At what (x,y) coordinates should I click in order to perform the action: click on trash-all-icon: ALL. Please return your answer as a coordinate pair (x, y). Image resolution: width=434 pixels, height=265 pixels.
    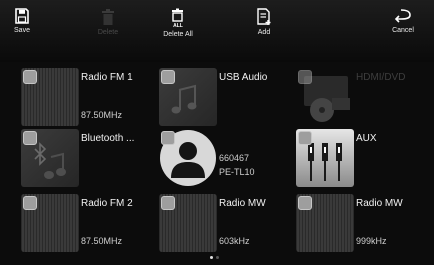
    Looking at the image, I should click on (177, 18).